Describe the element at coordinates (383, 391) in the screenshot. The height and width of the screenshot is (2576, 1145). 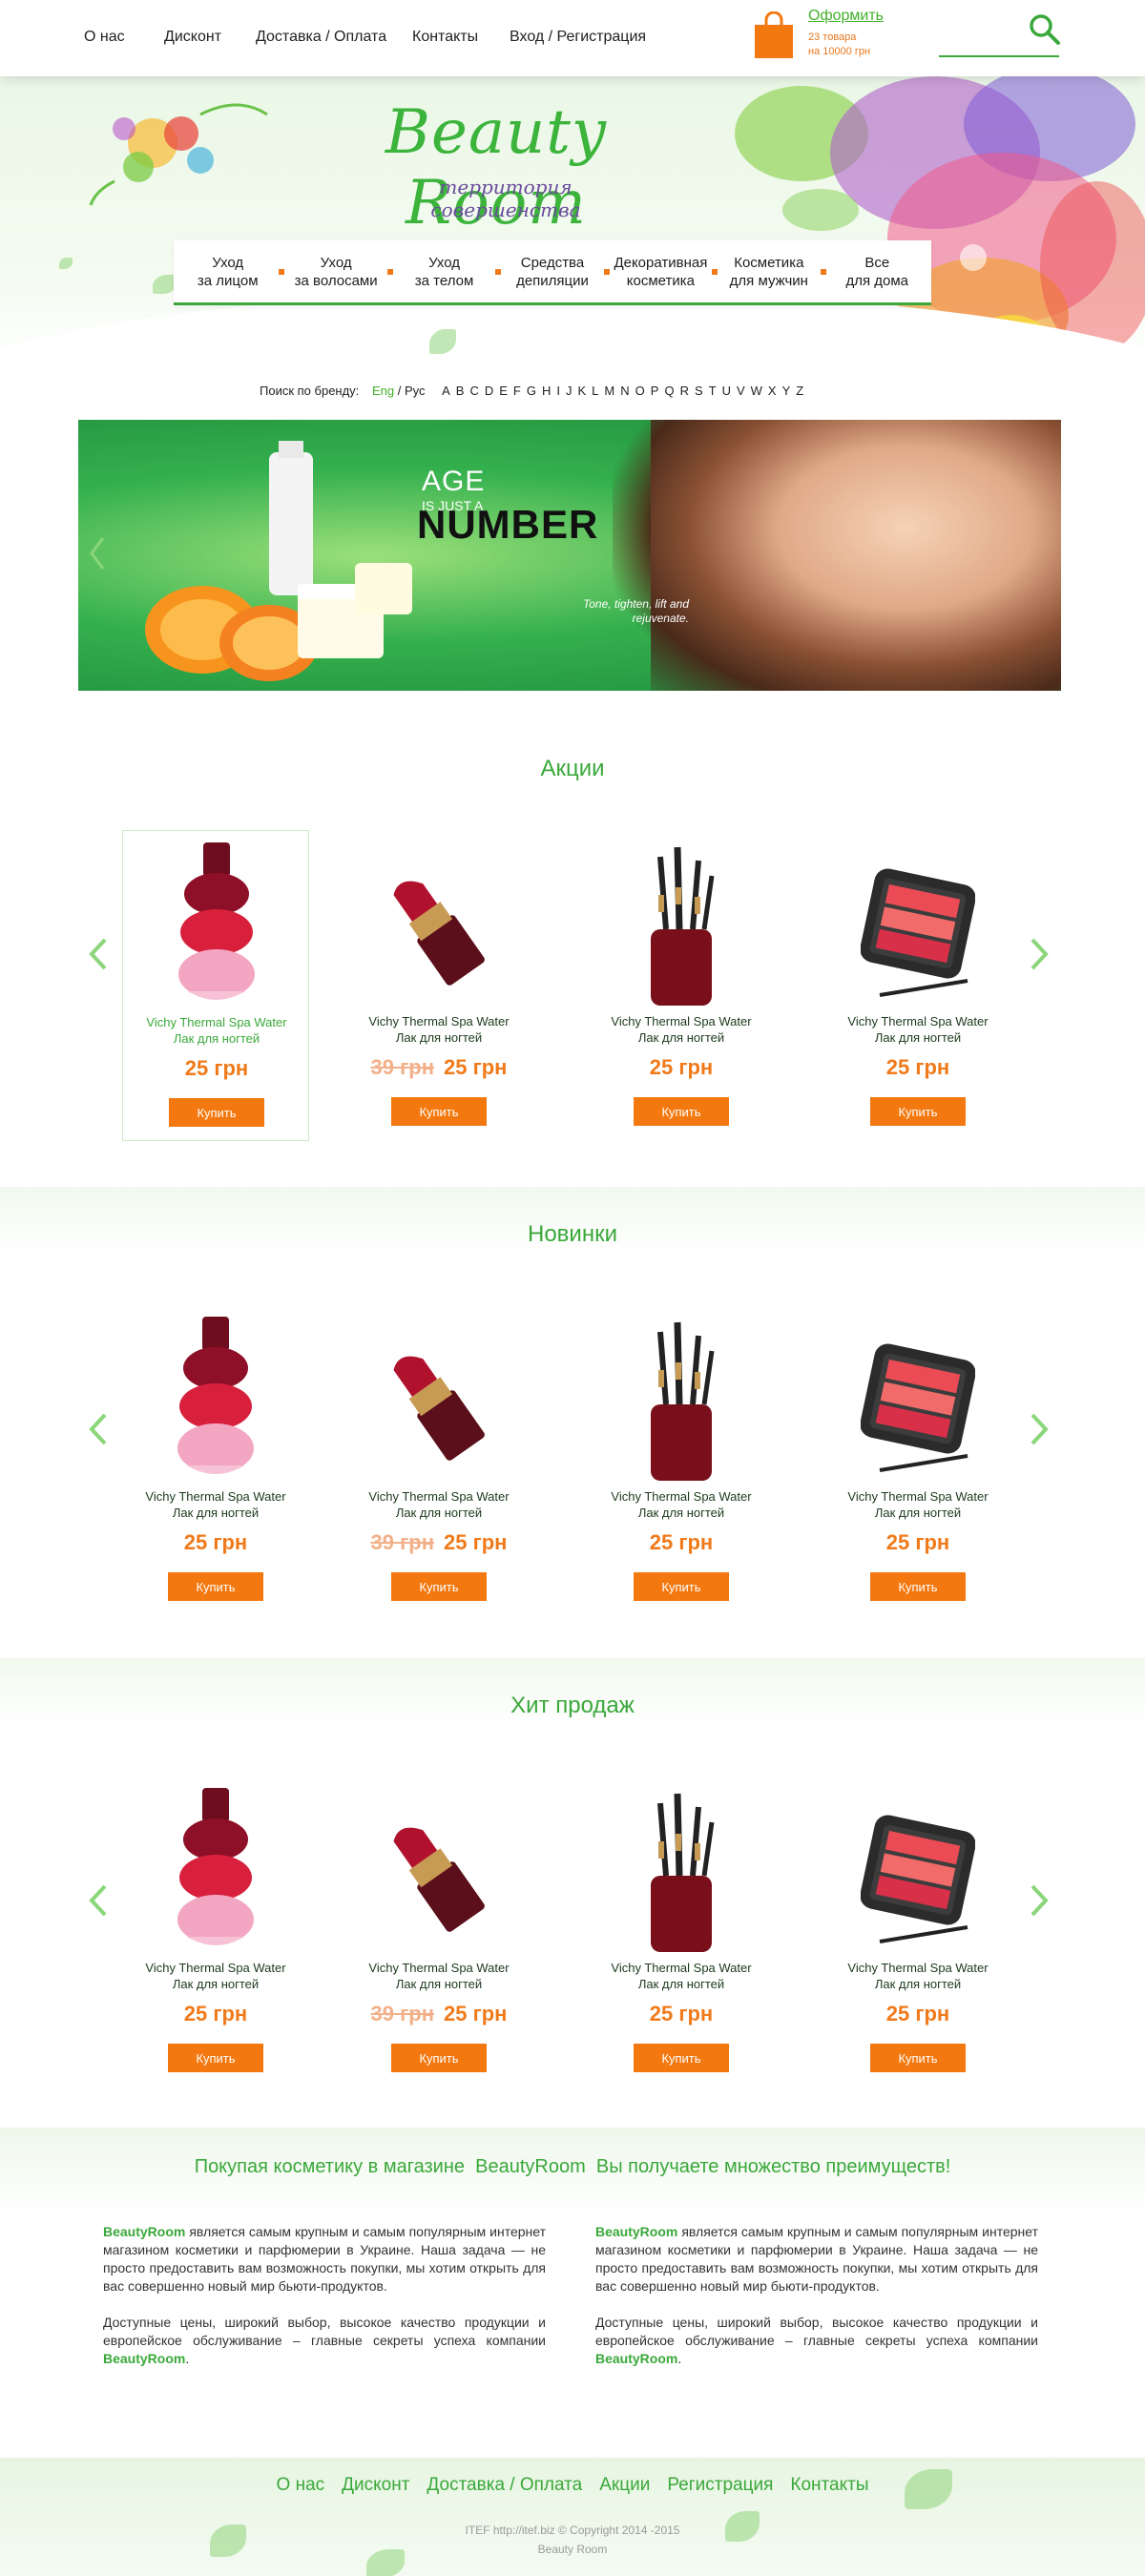
I see `lang-eng-toggle: Eng` at that location.